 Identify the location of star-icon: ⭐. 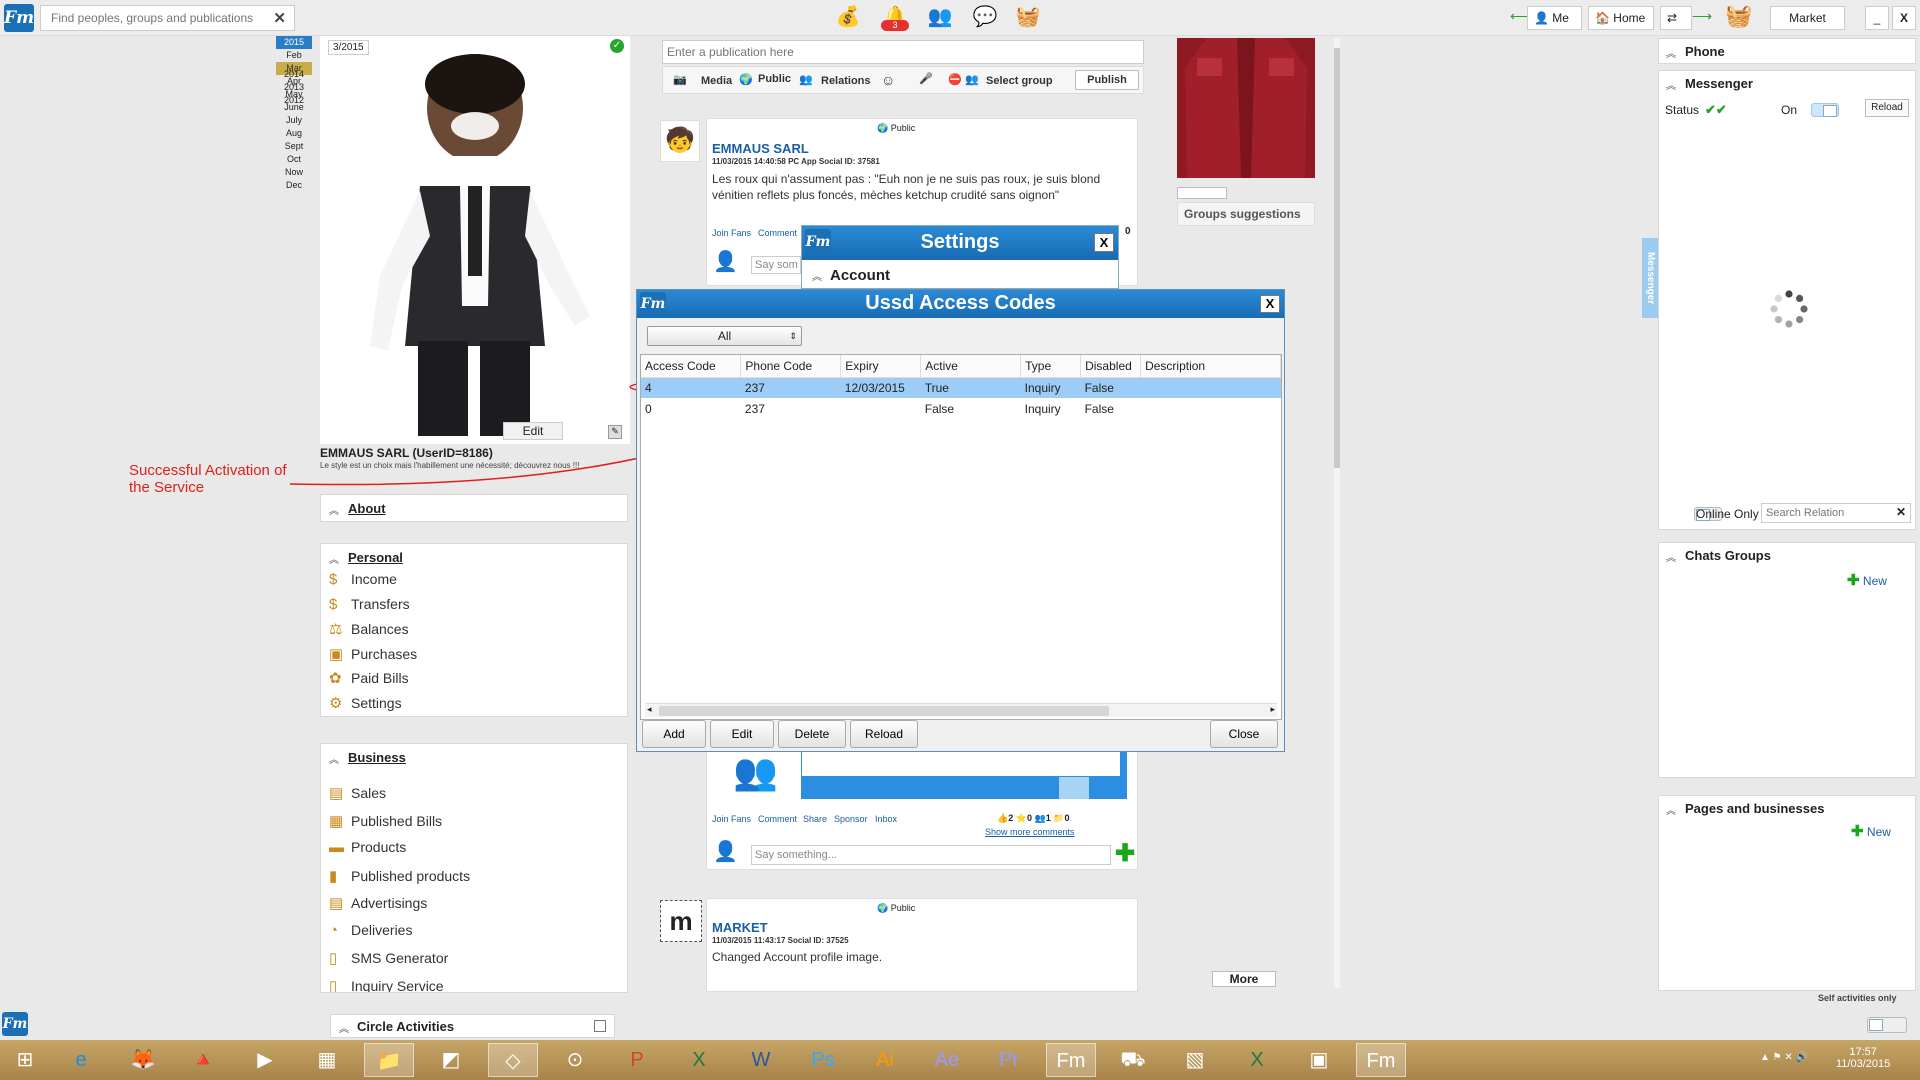
(1021, 818).